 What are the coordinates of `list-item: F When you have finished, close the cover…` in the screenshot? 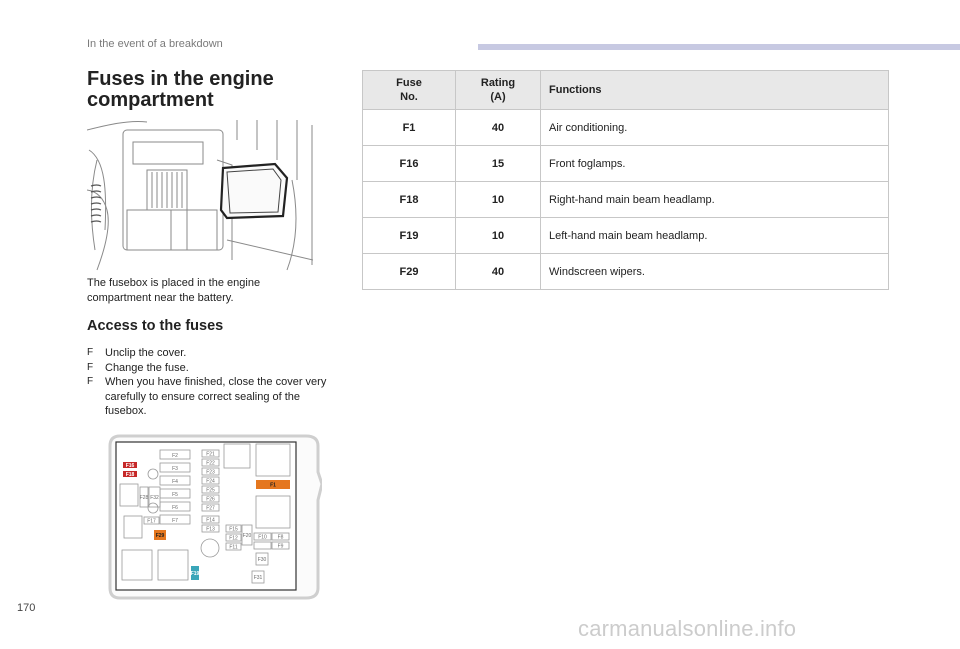 It's located at (207, 396).